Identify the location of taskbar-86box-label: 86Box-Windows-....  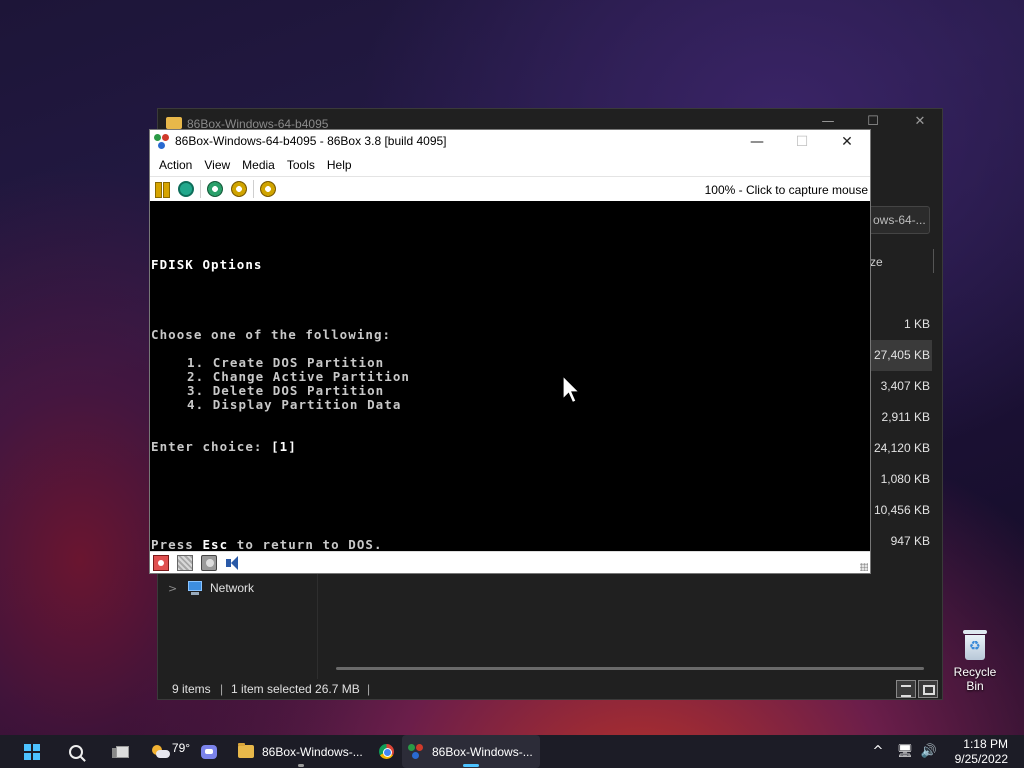
(482, 751).